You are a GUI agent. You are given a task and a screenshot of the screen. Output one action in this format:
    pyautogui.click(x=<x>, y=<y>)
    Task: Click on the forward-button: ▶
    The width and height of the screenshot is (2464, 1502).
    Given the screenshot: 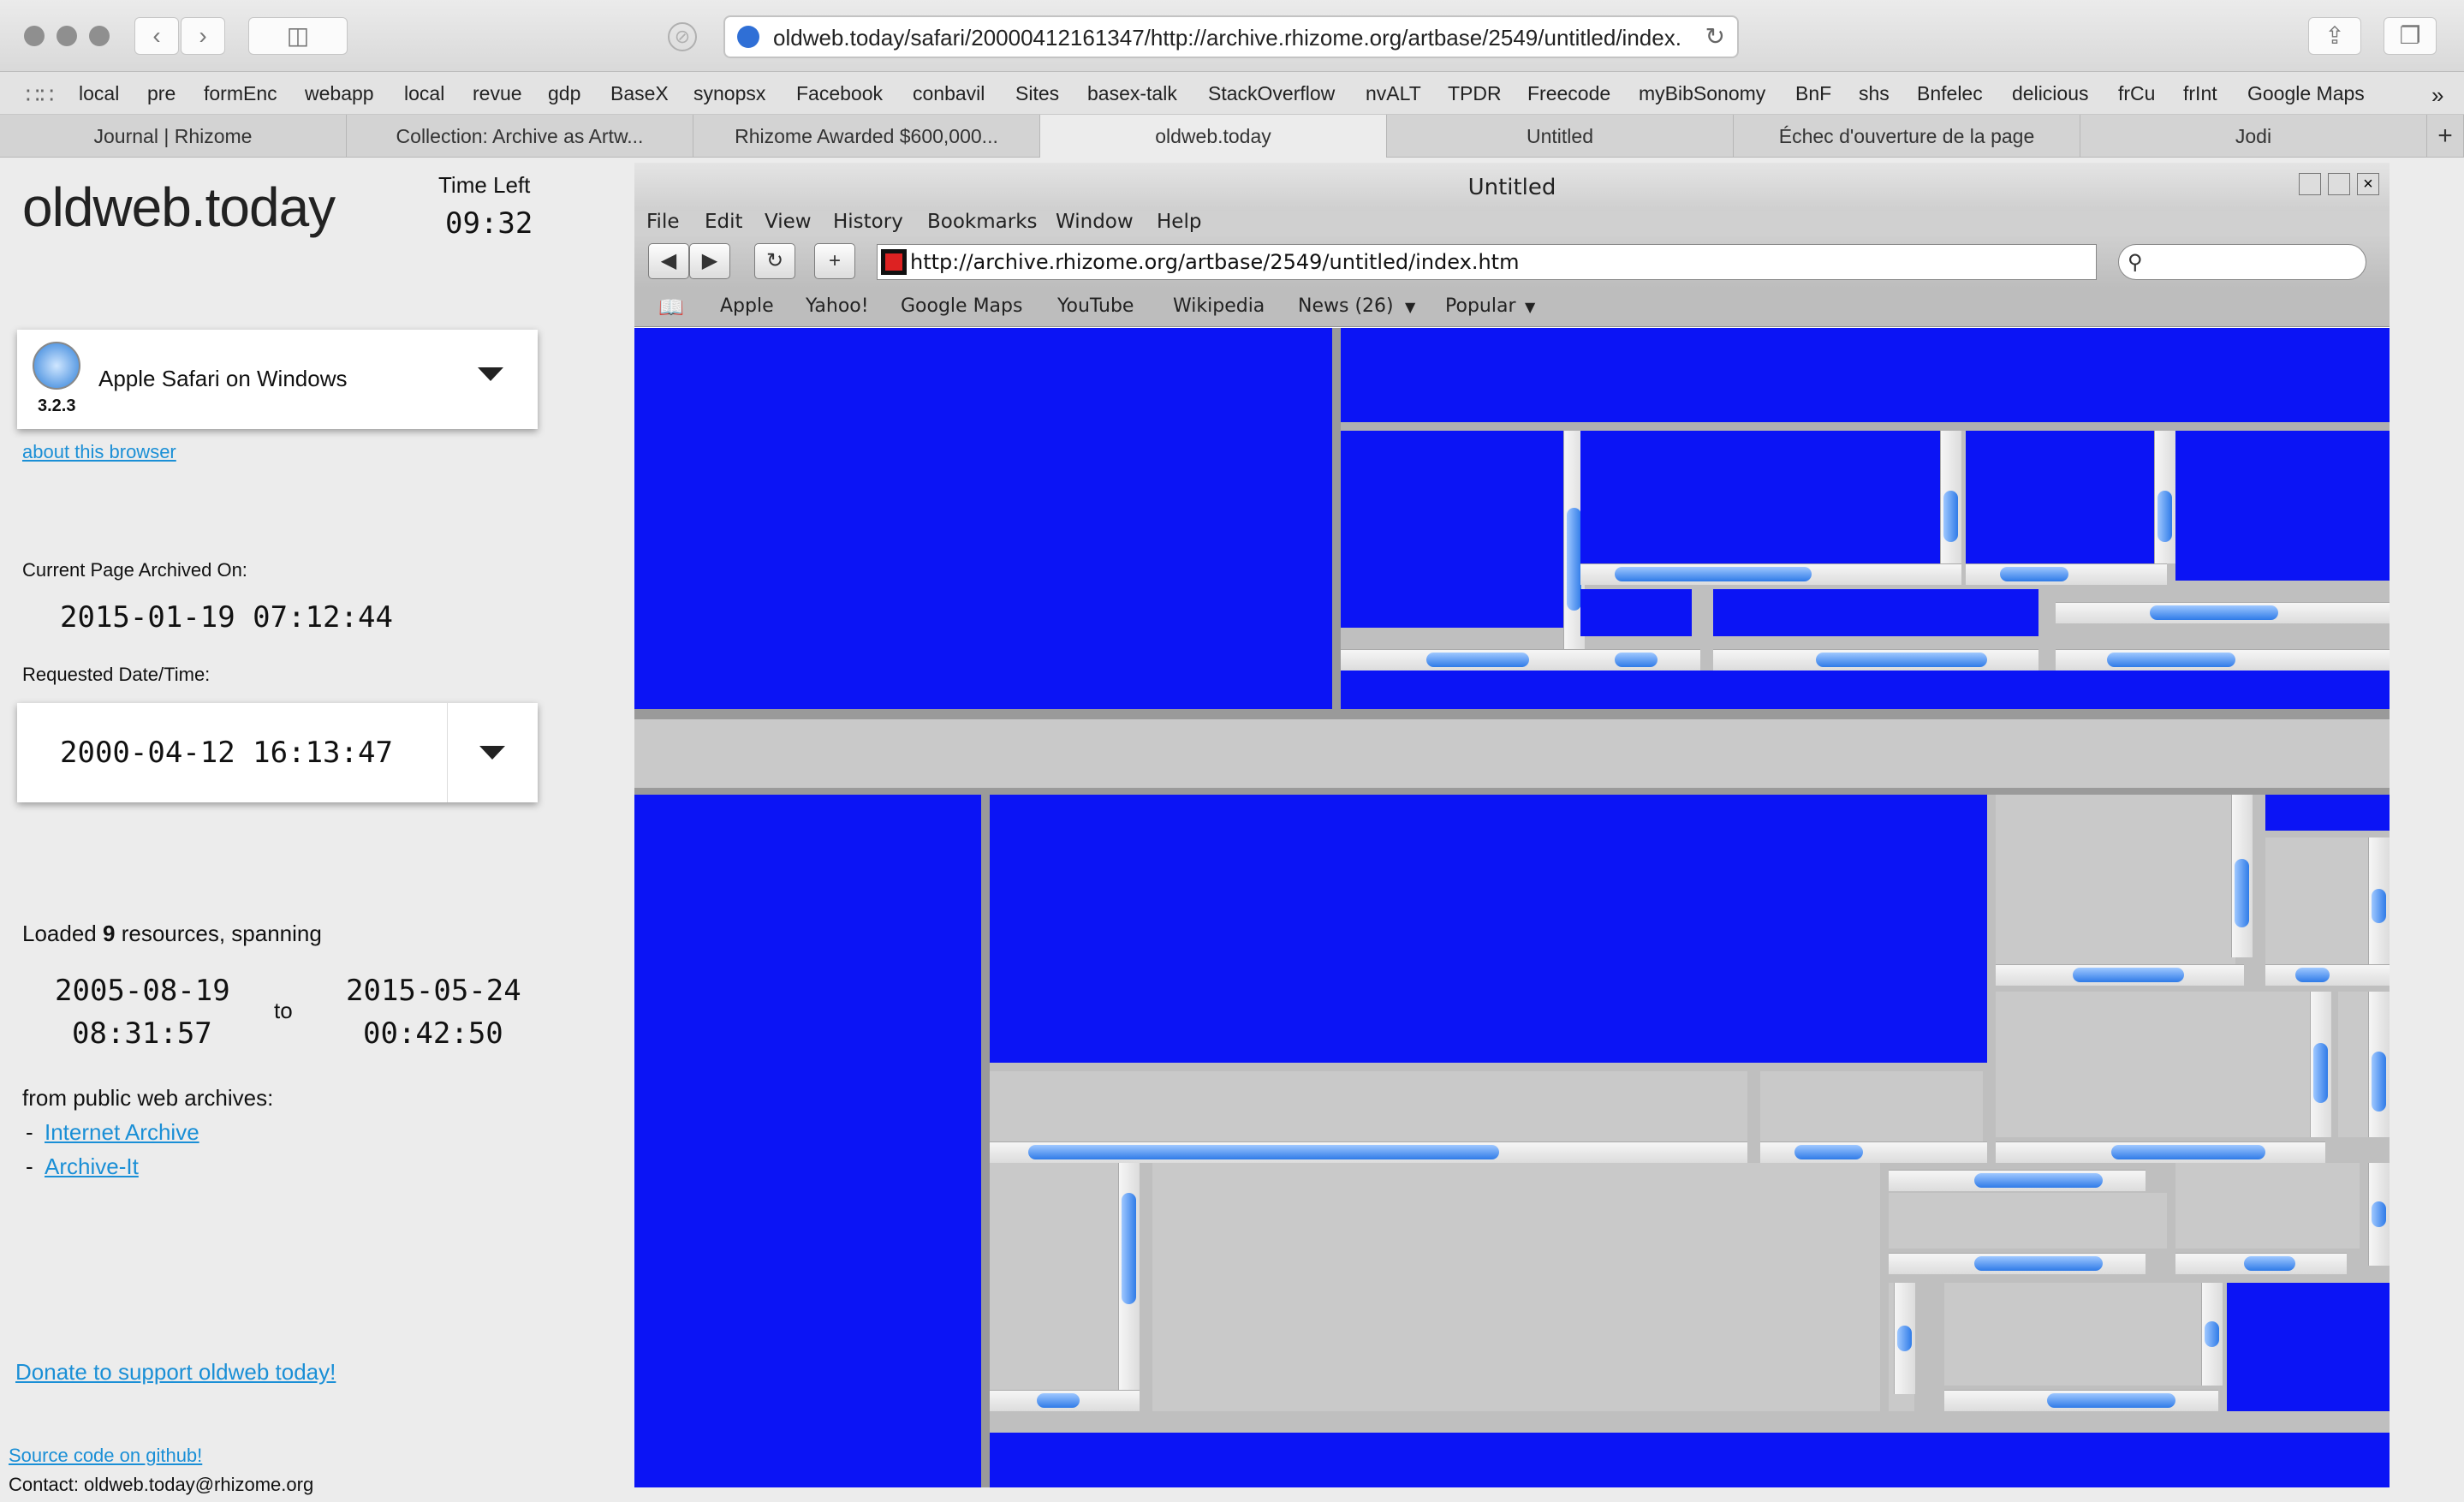 What is the action you would take?
    pyautogui.click(x=709, y=261)
    